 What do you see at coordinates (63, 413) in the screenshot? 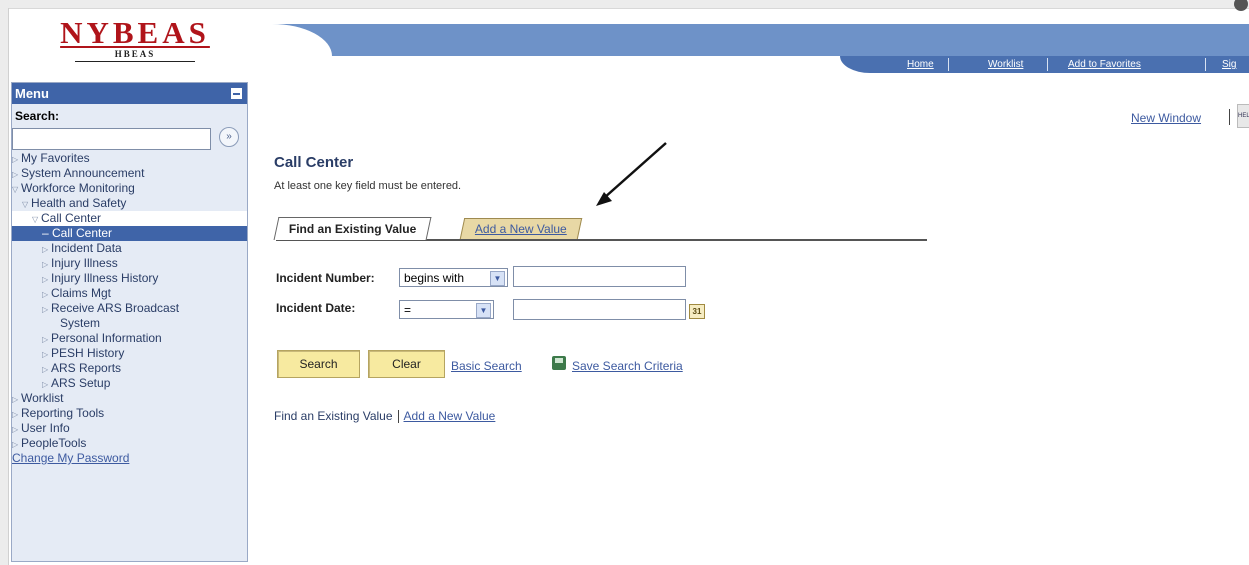
I see `menu-item-label: Reporting Tools` at bounding box center [63, 413].